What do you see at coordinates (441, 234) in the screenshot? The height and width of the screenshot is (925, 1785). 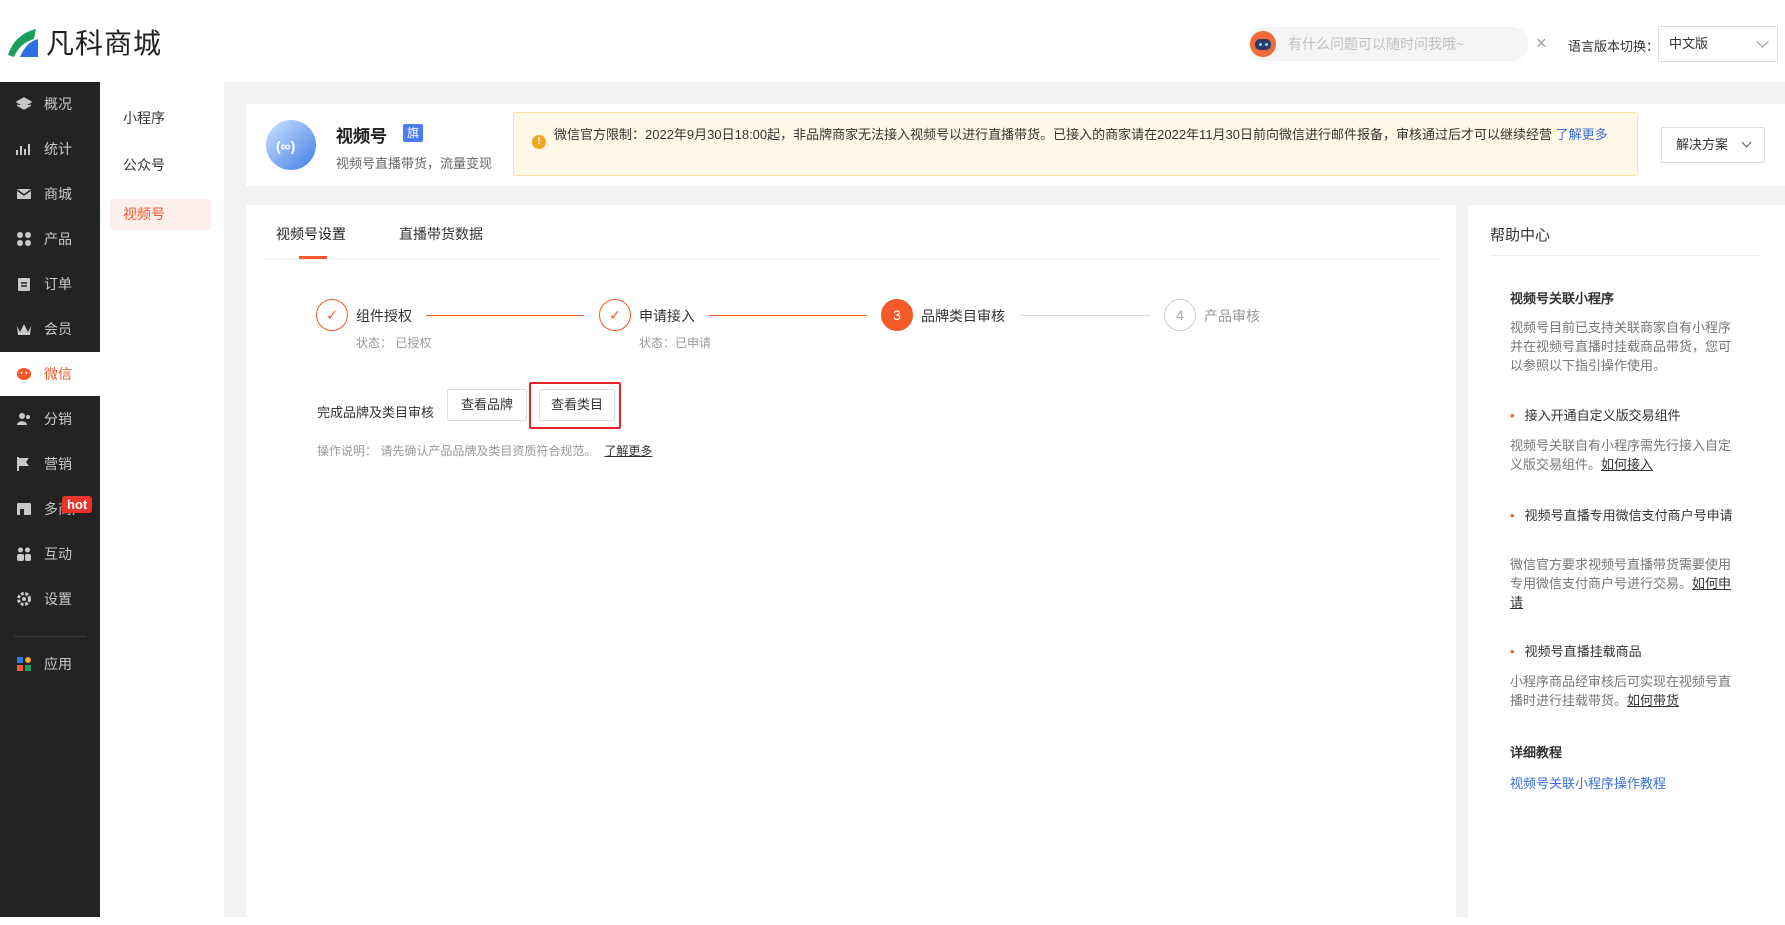 I see `tab-live-sales-data: 直播带货数据` at bounding box center [441, 234].